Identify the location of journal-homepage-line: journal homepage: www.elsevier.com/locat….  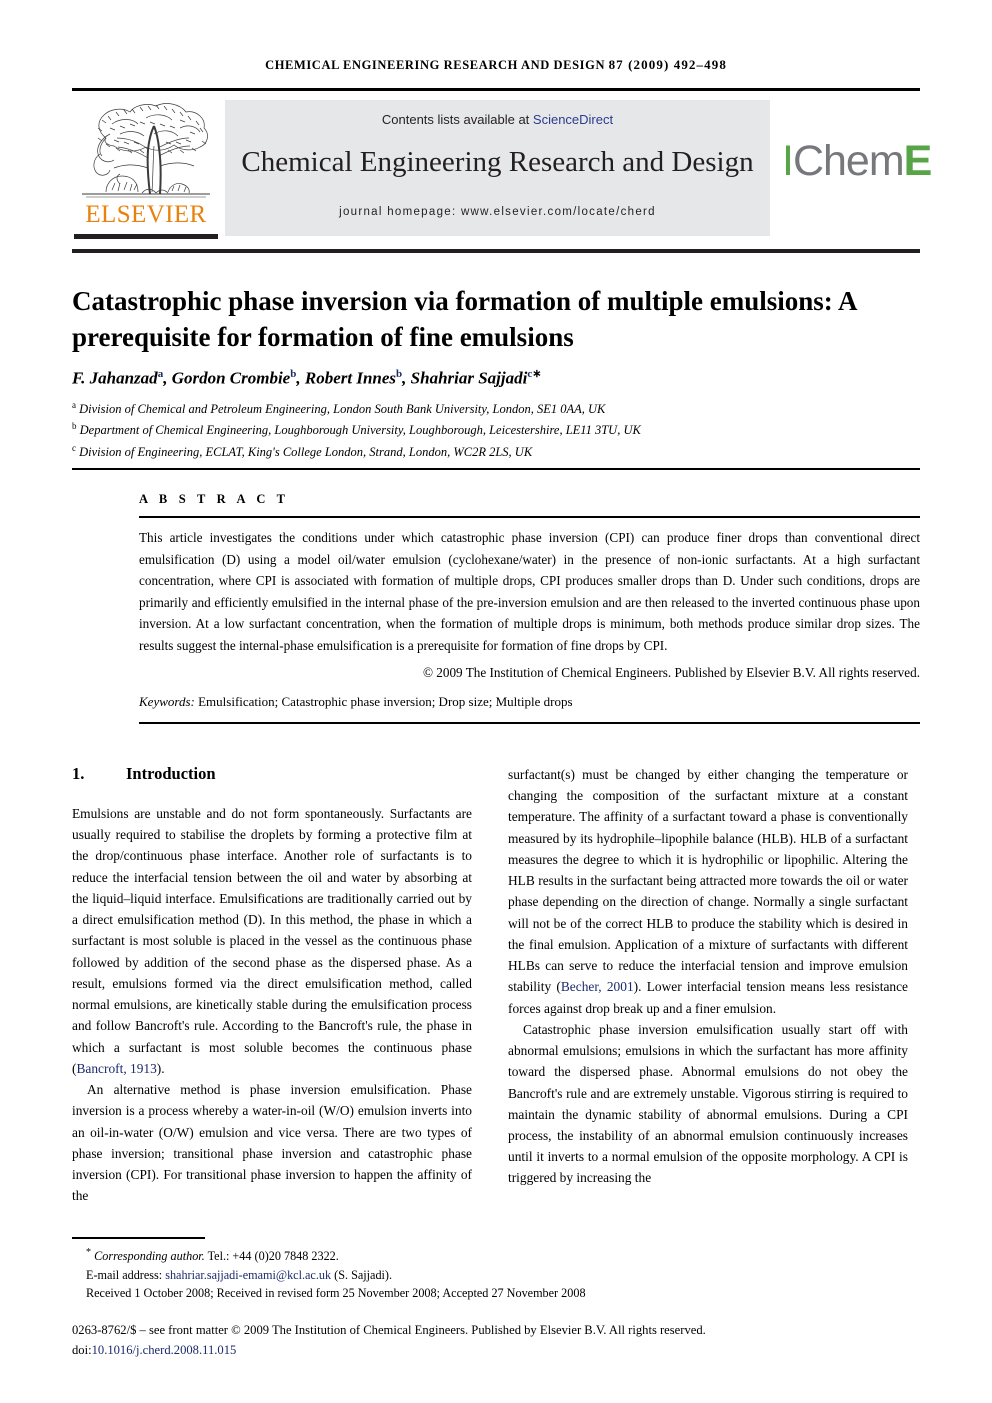
(497, 212).